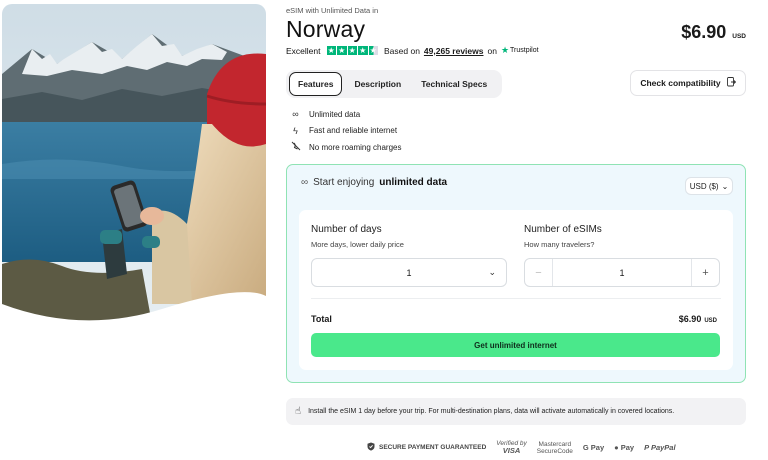 The height and width of the screenshot is (460, 768). I want to click on external-link-icon, so click(731, 83).